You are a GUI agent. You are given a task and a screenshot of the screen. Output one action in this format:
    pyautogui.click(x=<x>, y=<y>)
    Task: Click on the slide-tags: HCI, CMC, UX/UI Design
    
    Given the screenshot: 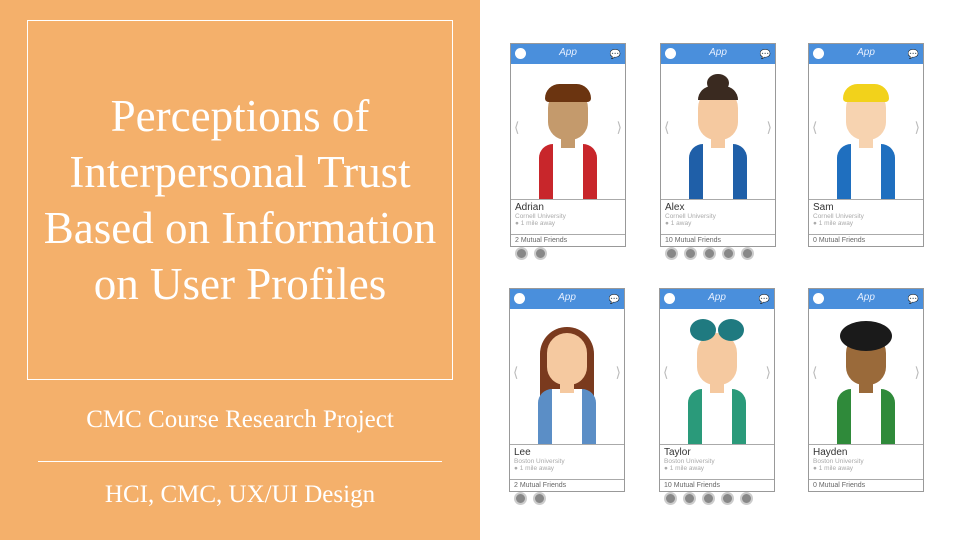 What is the action you would take?
    pyautogui.click(x=240, y=494)
    